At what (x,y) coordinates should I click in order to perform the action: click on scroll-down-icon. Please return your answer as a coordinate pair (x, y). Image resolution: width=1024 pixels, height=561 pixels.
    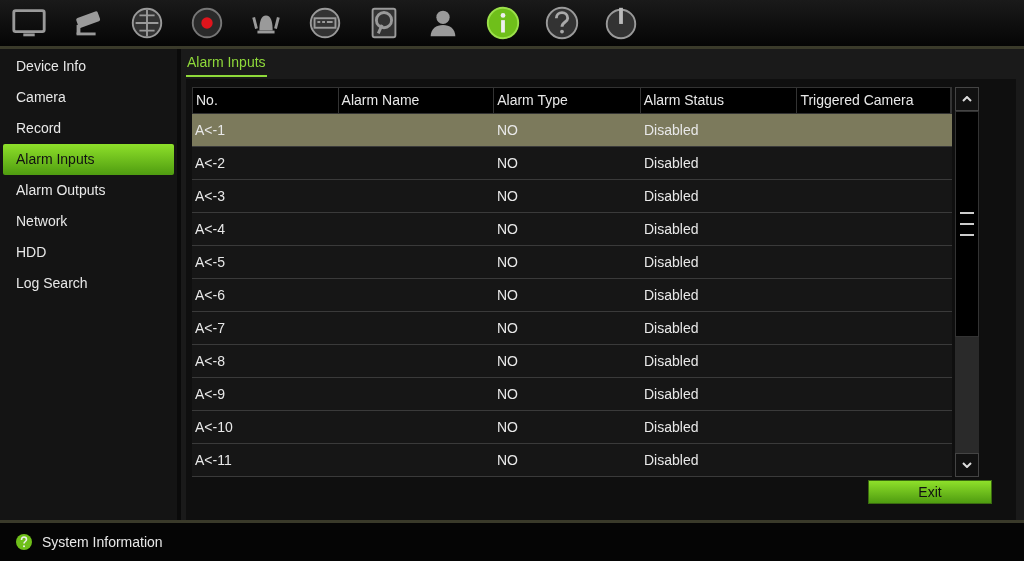
    Looking at the image, I should click on (967, 465).